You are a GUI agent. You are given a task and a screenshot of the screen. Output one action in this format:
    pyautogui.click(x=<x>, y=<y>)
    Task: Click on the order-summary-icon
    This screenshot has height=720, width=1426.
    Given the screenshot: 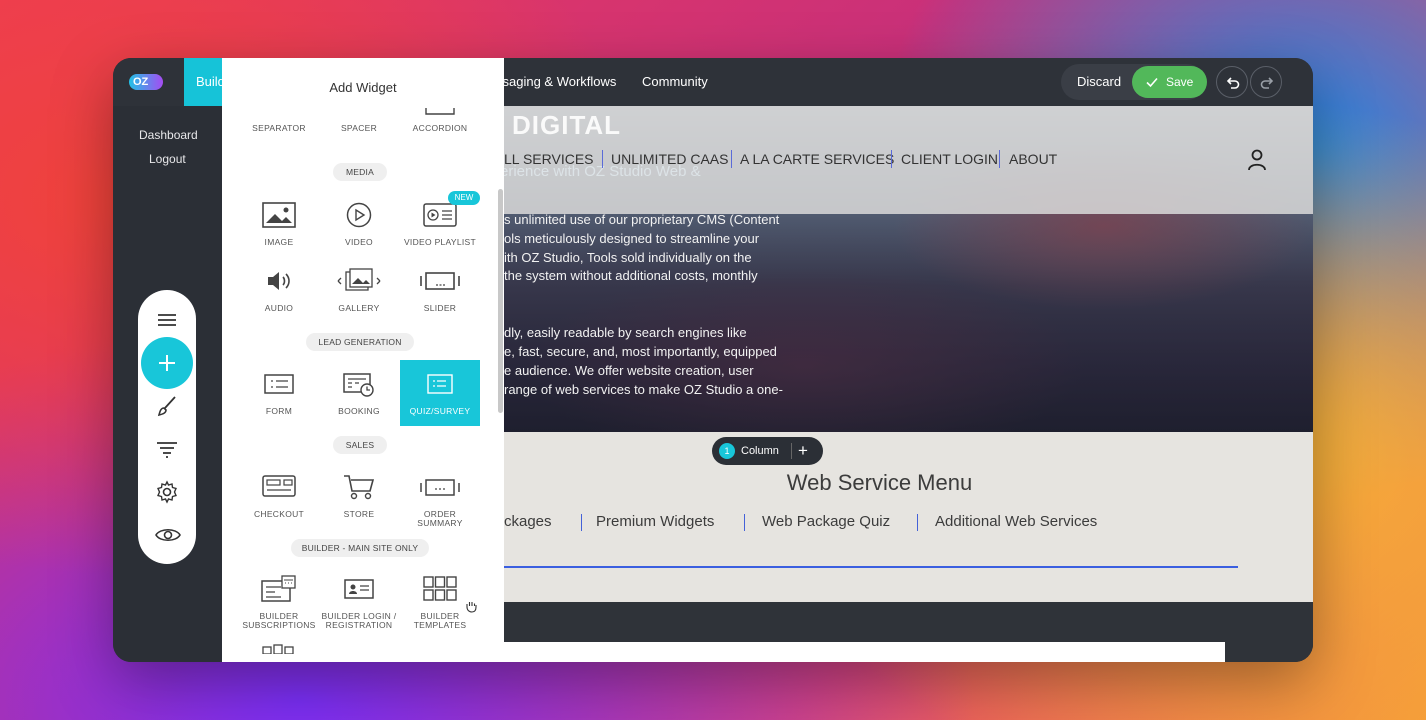 What is the action you would take?
    pyautogui.click(x=440, y=487)
    